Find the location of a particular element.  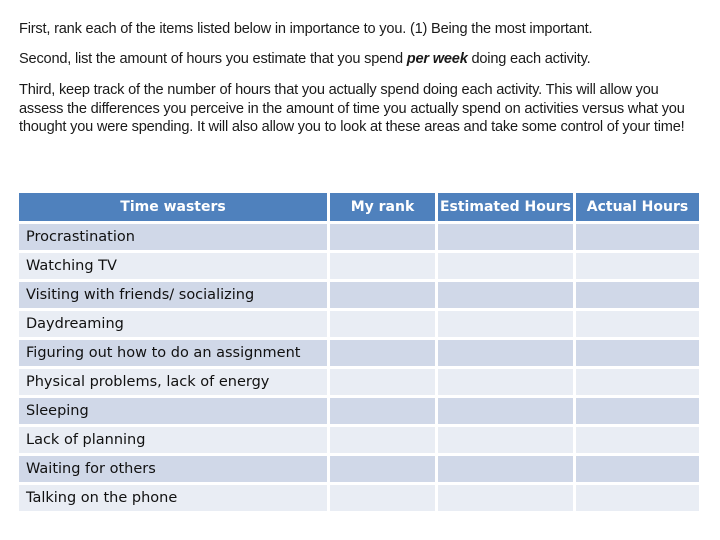

activity-cell: Daydreaming is located at coordinates (173, 324).